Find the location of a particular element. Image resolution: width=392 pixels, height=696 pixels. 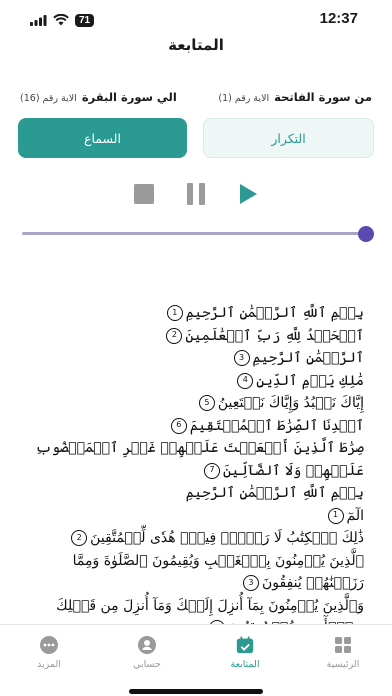

status-icons: 71 is located at coordinates (62, 20).